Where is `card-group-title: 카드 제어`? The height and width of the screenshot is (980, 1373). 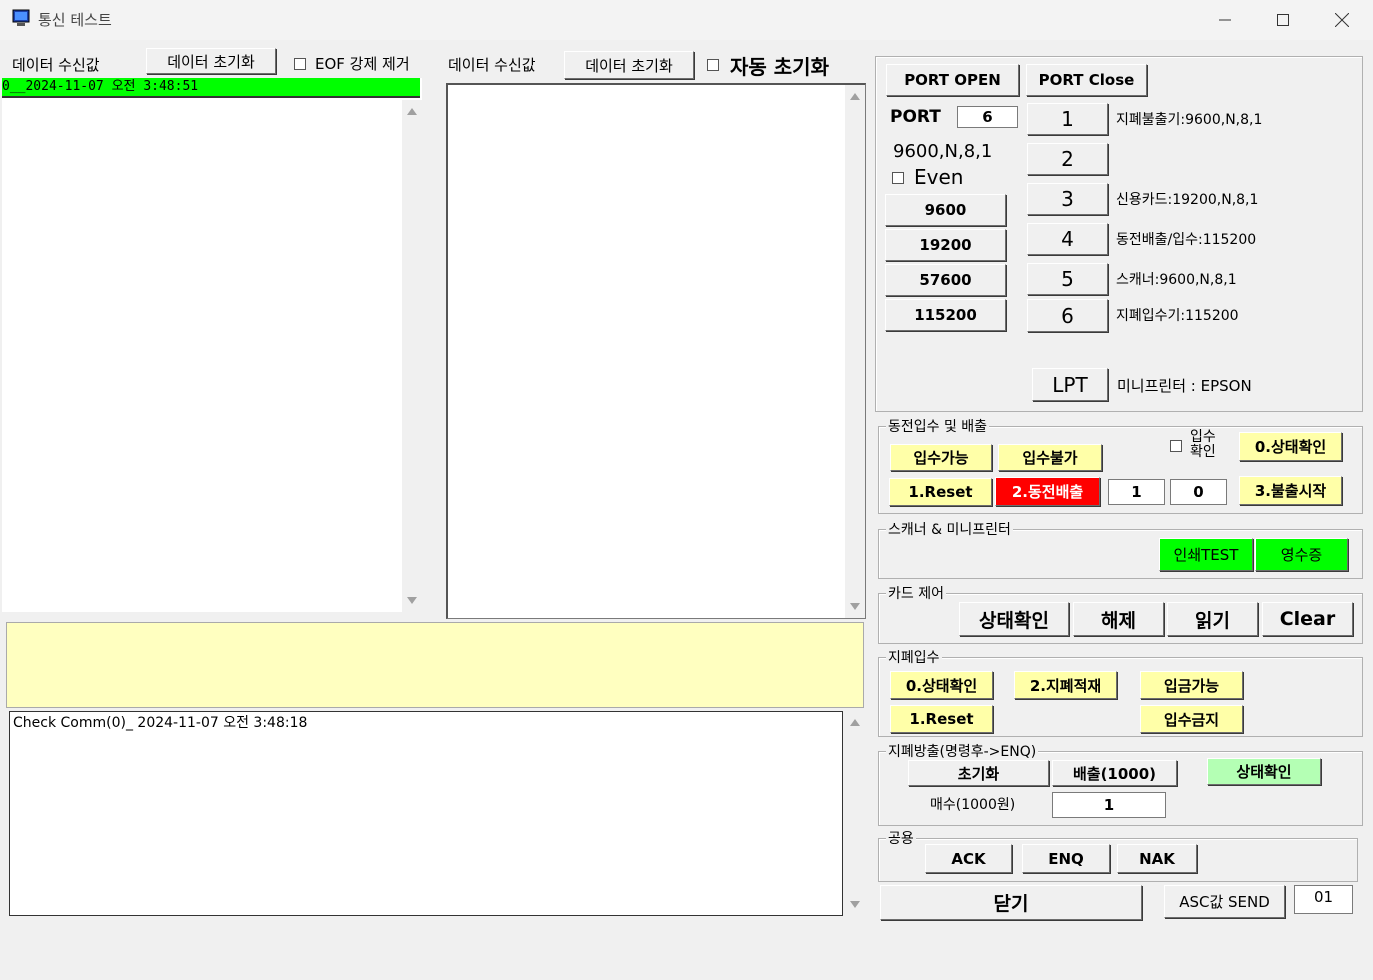
card-group-title: 카드 제어 is located at coordinates (916, 593).